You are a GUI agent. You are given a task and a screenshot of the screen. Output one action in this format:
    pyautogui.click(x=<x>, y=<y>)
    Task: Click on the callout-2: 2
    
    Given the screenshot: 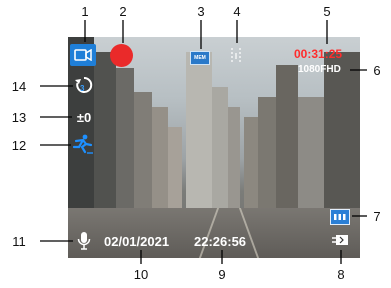 What is the action you would take?
    pyautogui.click(x=123, y=11)
    